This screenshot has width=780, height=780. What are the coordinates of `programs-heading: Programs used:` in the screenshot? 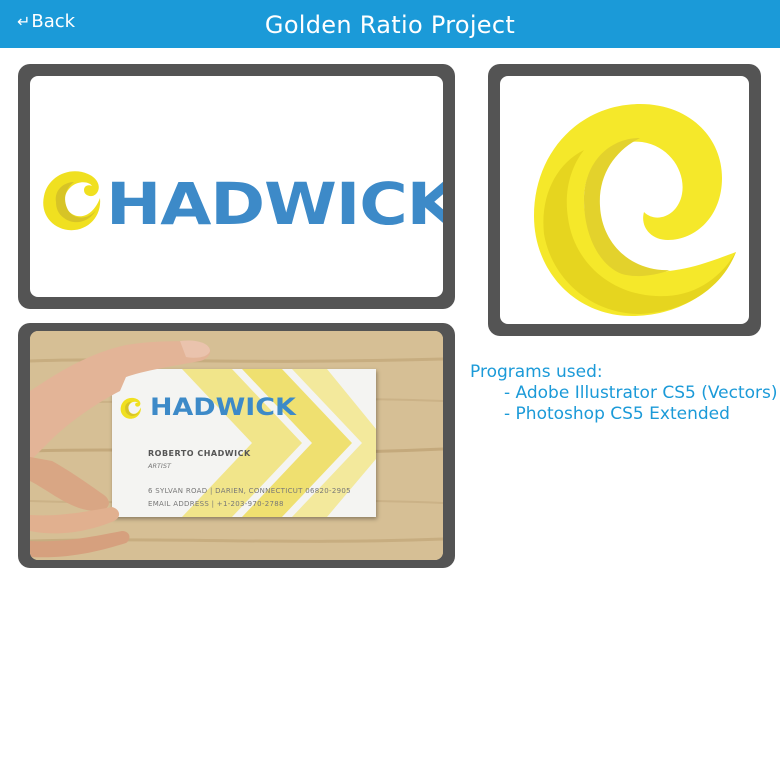 It's located at (536, 372).